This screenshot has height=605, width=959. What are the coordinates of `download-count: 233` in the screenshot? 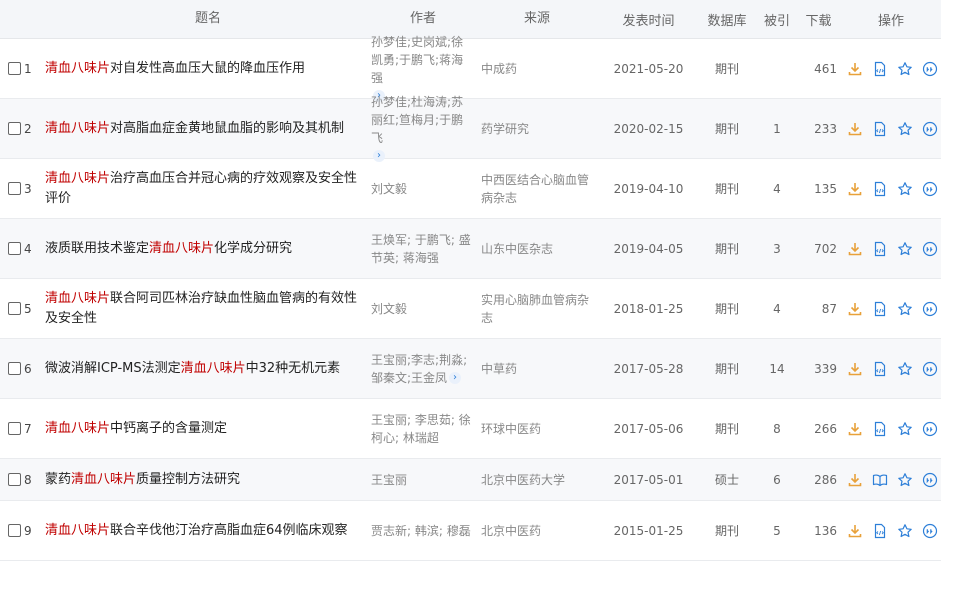 It's located at (825, 128).